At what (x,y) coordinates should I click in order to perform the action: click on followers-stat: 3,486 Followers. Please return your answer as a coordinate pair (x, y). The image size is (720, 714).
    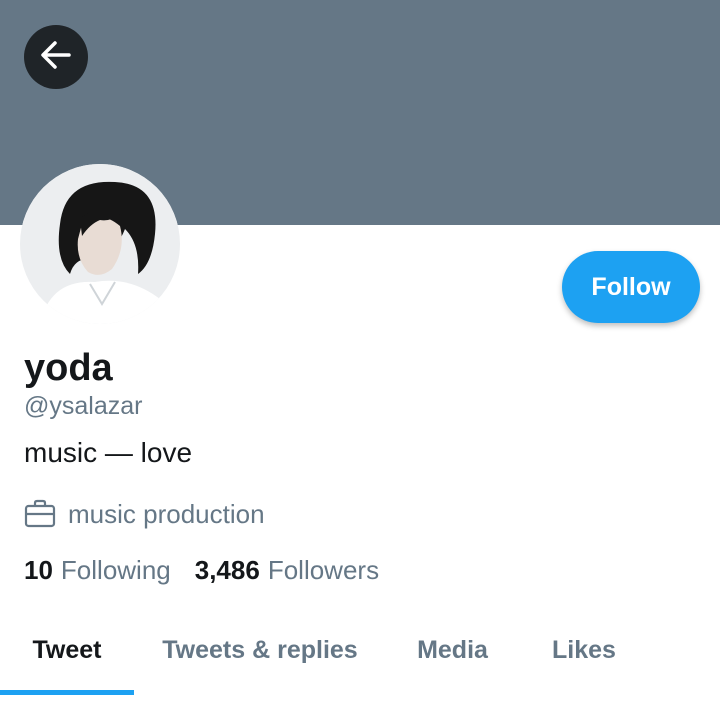
    Looking at the image, I should click on (287, 570).